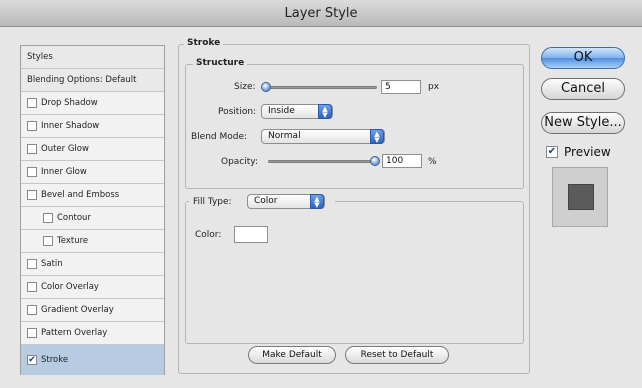 This screenshot has width=642, height=388. What do you see at coordinates (251, 234) in the screenshot?
I see `color-swatch` at bounding box center [251, 234].